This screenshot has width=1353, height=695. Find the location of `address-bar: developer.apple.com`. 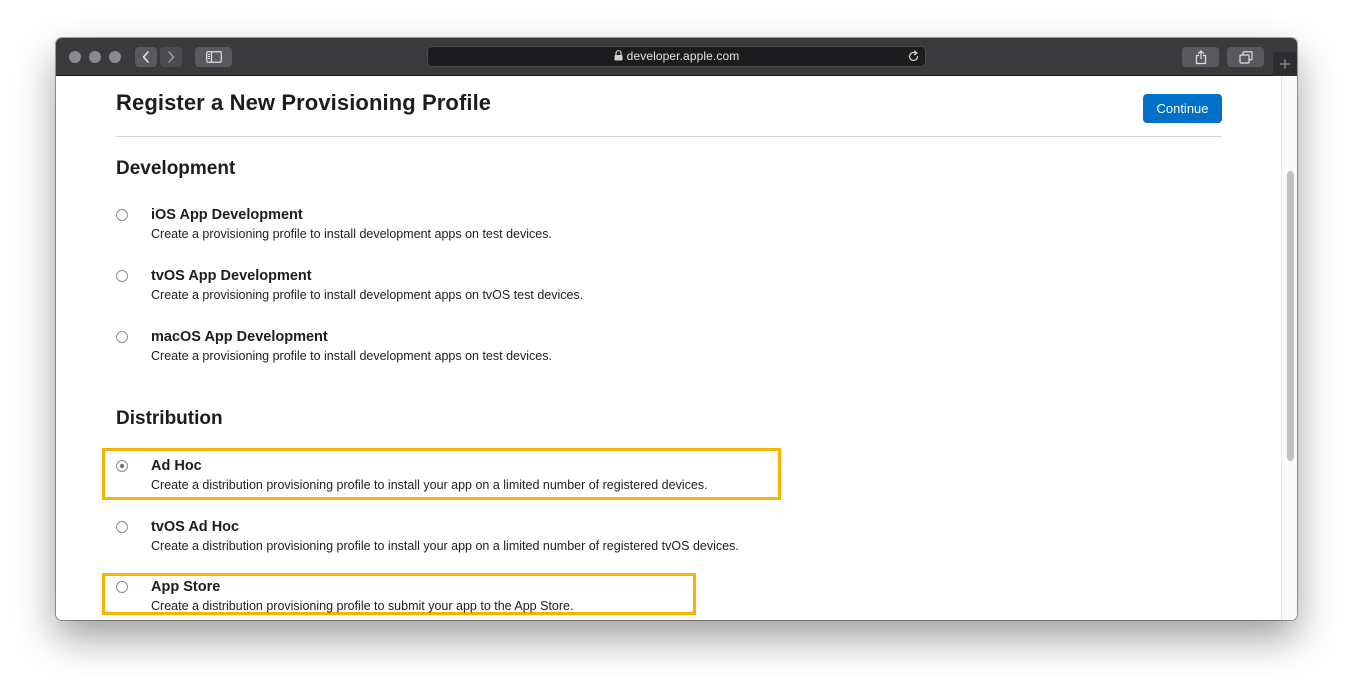

address-bar: developer.apple.com is located at coordinates (676, 56).